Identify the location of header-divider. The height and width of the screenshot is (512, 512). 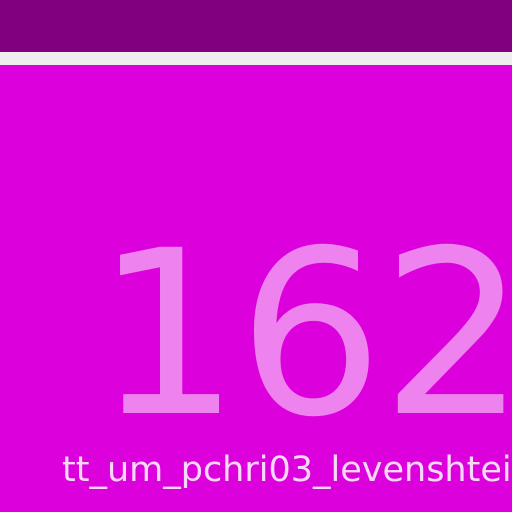
(256, 58).